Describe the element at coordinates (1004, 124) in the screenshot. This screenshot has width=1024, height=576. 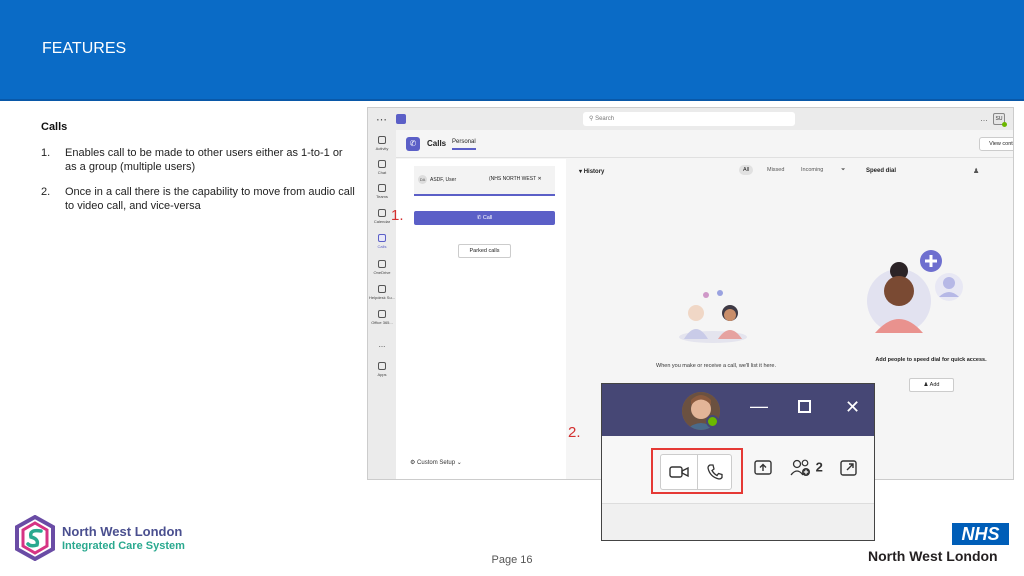
I see `presence-status-icon` at that location.